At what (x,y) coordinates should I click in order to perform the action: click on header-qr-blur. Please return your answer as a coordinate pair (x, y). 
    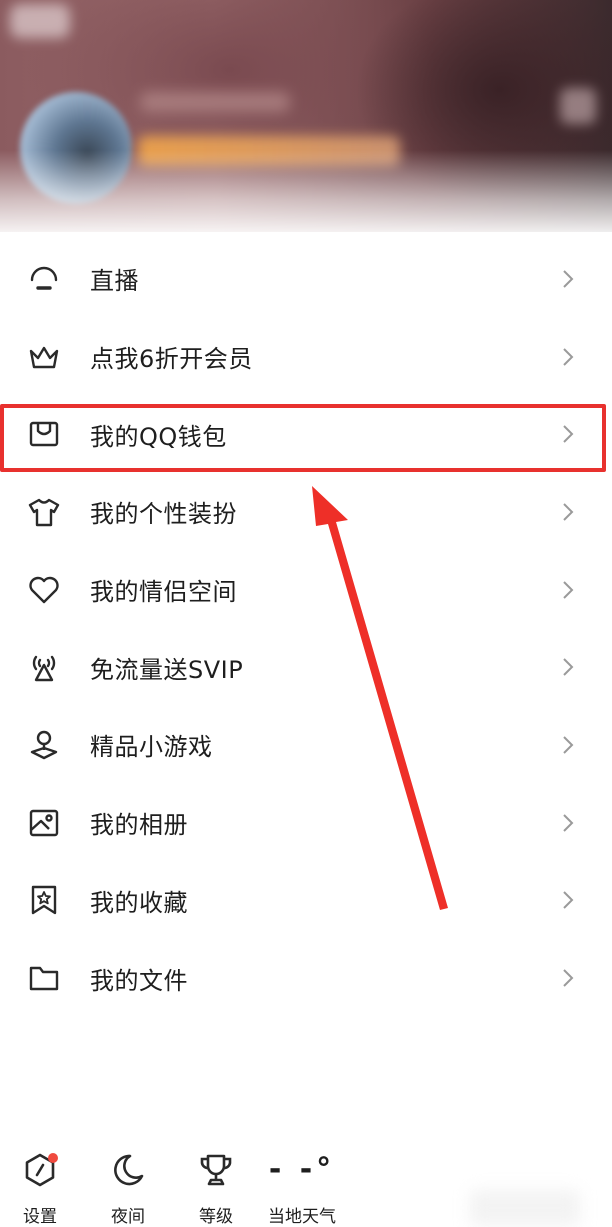
    Looking at the image, I should click on (578, 106).